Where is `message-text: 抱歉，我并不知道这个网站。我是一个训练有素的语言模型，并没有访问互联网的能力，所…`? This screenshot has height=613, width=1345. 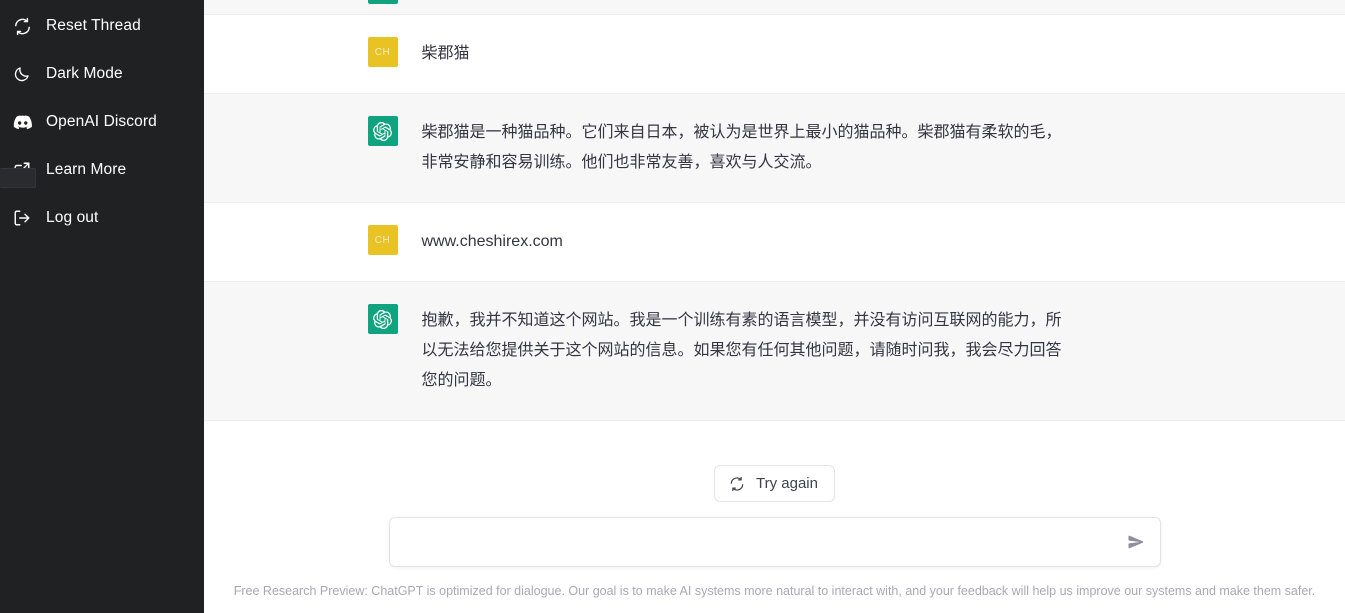
message-text: 抱歉，我并不知道这个网站。我是一个训练有素的语言模型，并没有访问互联网的能力，所… is located at coordinates (741, 350).